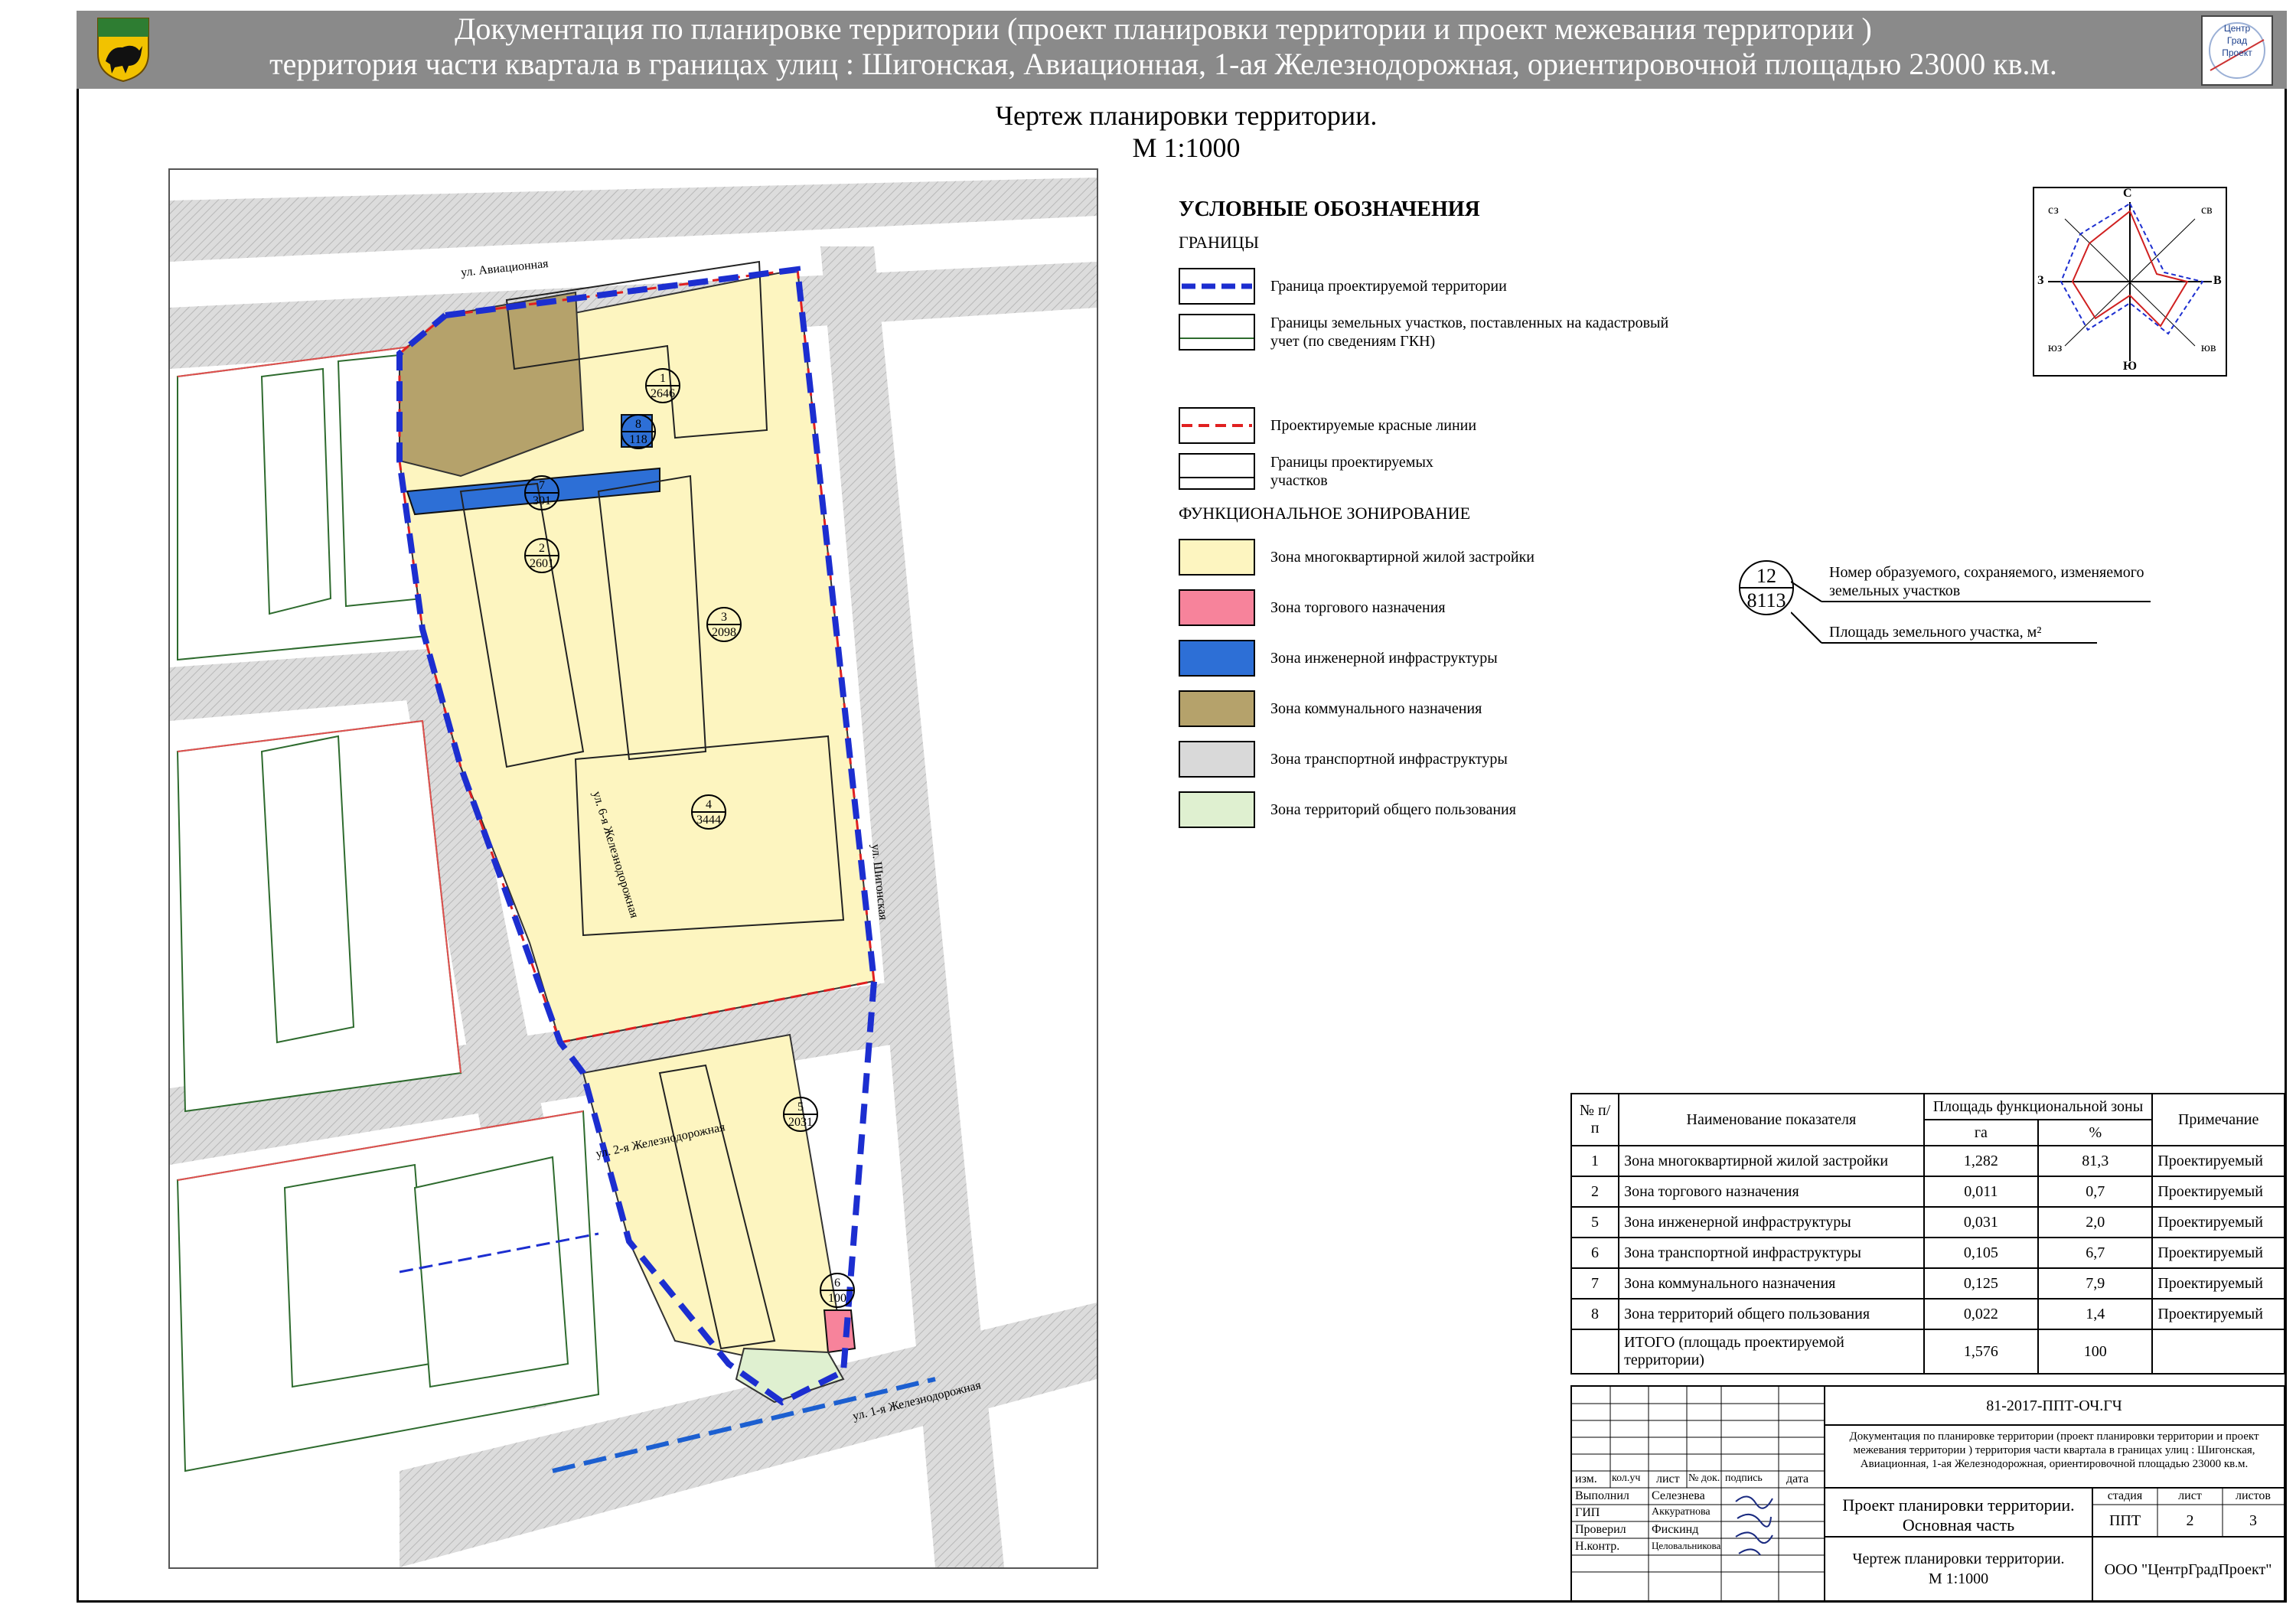 The width and height of the screenshot is (2296, 1624). What do you see at coordinates (2125, 1496) in the screenshot?
I see `stamp-stage-label: стадия` at bounding box center [2125, 1496].